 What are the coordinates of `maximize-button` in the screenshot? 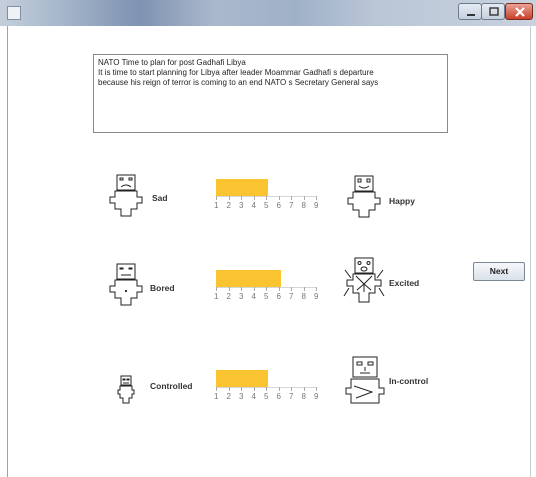 It's located at (493, 11).